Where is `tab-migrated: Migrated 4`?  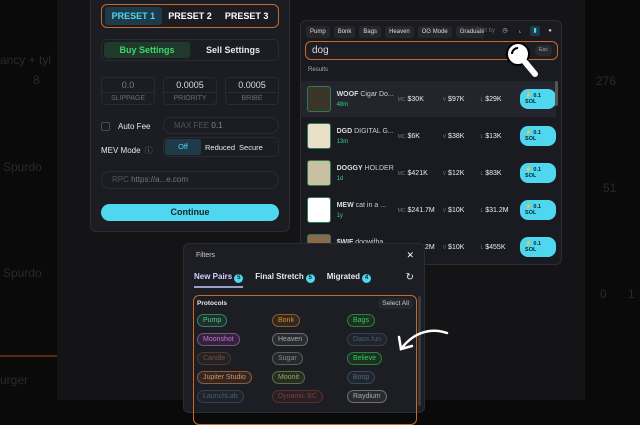
tab-migrated: Migrated 4 is located at coordinates (349, 280).